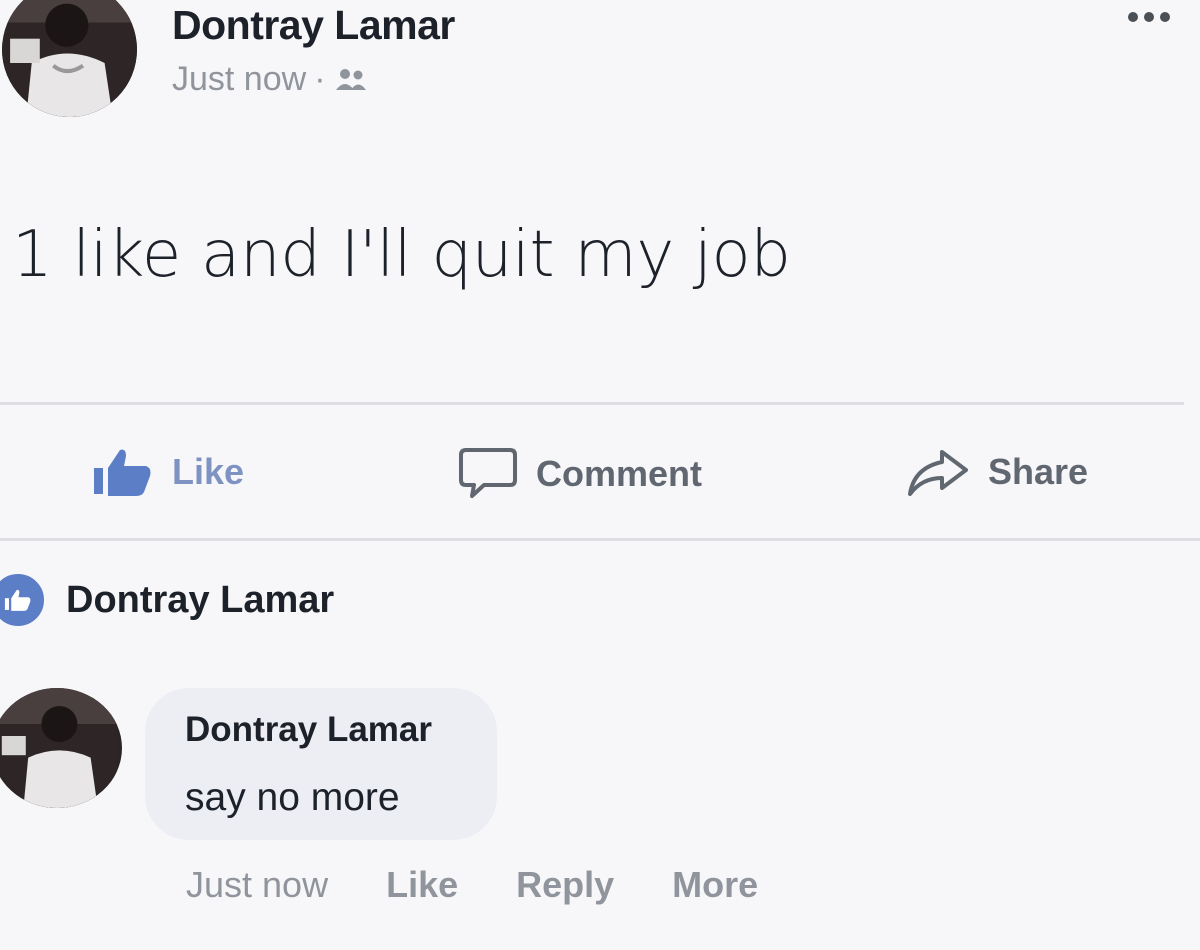 This screenshot has width=1200, height=950. Describe the element at coordinates (200, 600) in the screenshot. I see `reactor-name: Dontray Lamar` at that location.